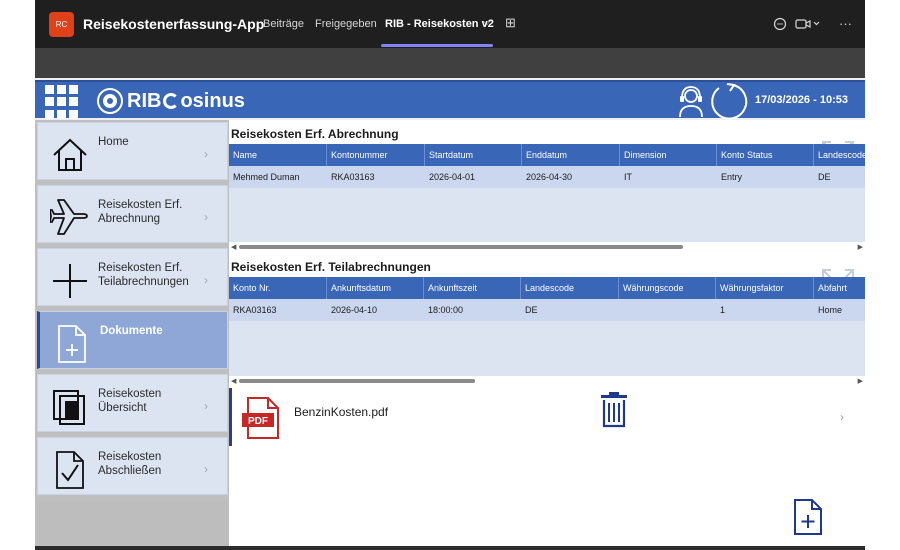 The height and width of the screenshot is (550, 900). What do you see at coordinates (450, 548) in the screenshot?
I see `bottom-strip` at bounding box center [450, 548].